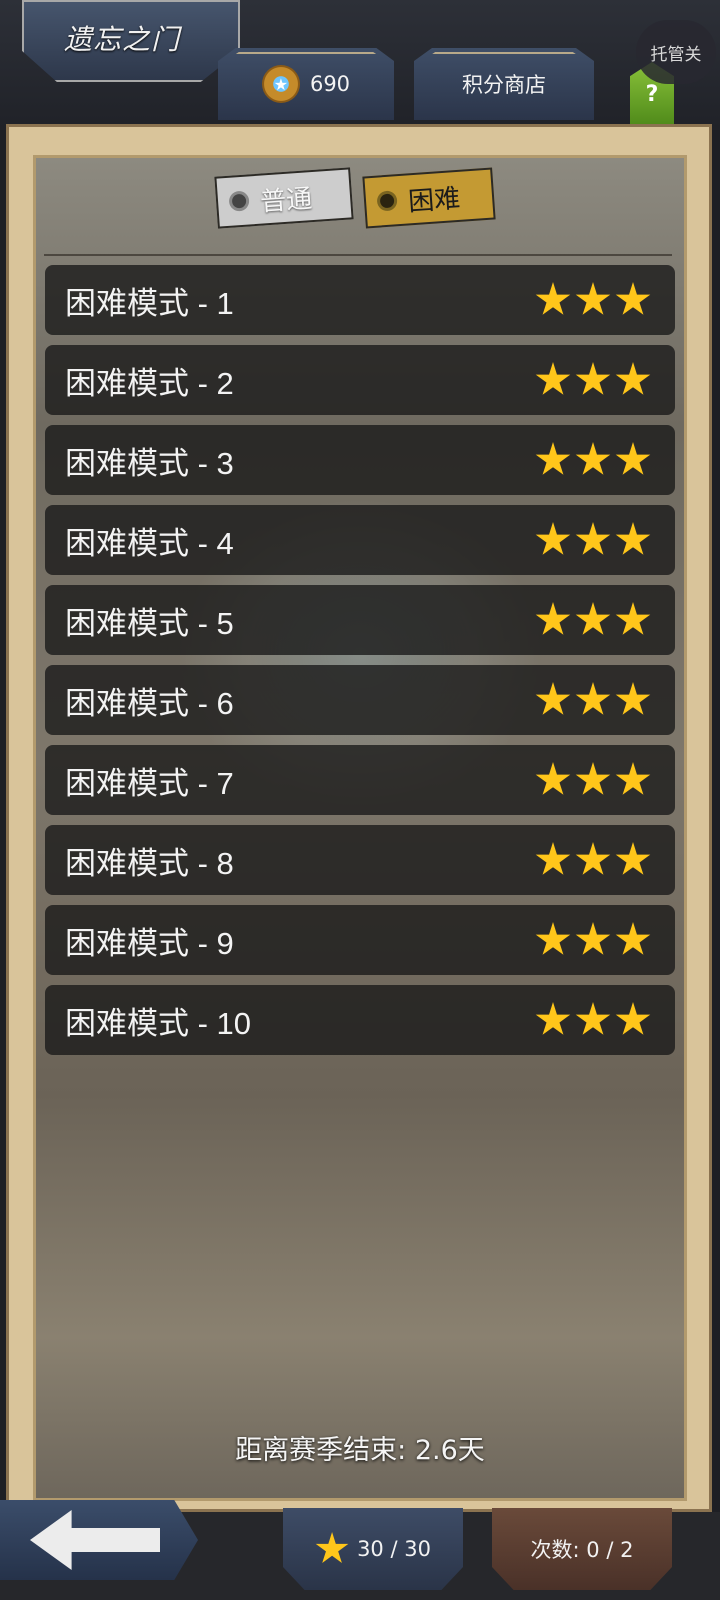 The height and width of the screenshot is (1600, 720). Describe the element at coordinates (358, 255) in the screenshot. I see `divider` at that location.